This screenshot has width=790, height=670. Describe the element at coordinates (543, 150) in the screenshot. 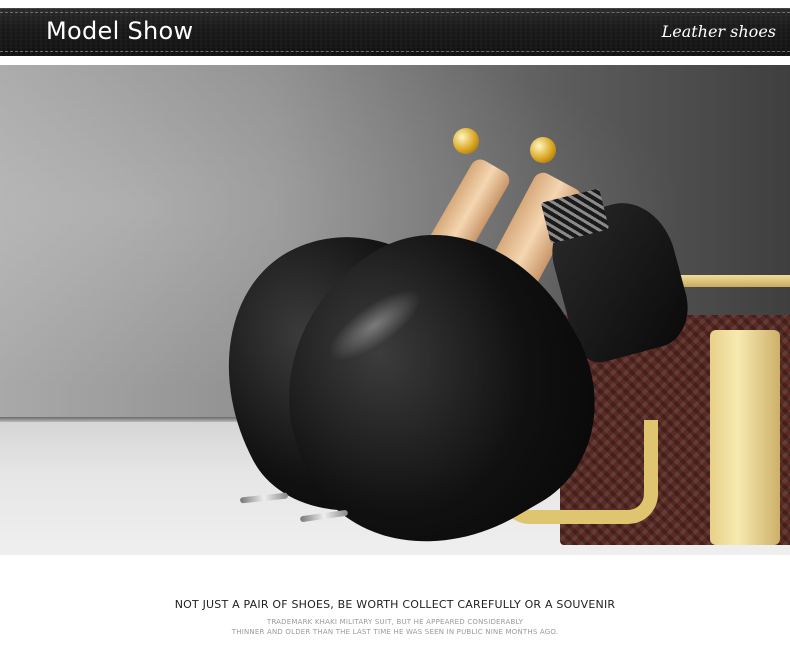

I see `shoe-tree-knob-right` at that location.